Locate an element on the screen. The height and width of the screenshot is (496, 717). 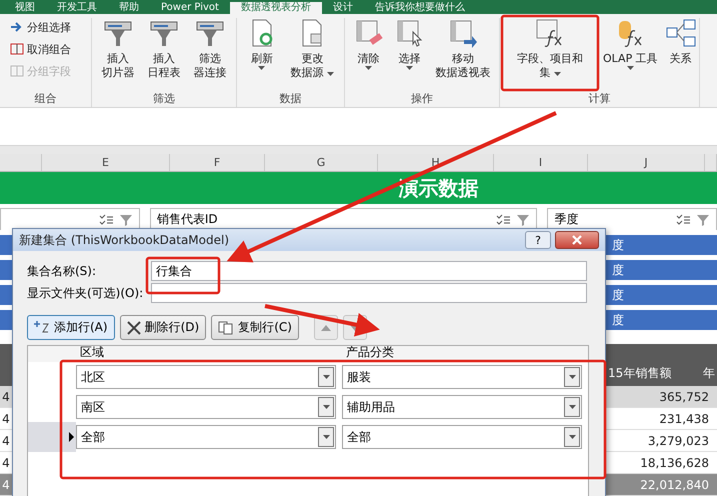
ribbon-button: 选择 is located at coordinates (410, 54).